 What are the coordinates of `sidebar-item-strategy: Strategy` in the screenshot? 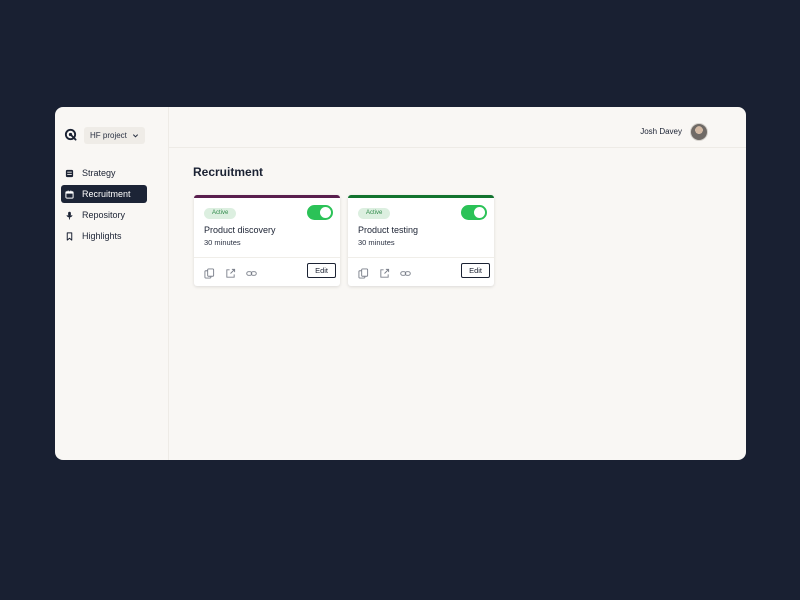 It's located at (104, 173).